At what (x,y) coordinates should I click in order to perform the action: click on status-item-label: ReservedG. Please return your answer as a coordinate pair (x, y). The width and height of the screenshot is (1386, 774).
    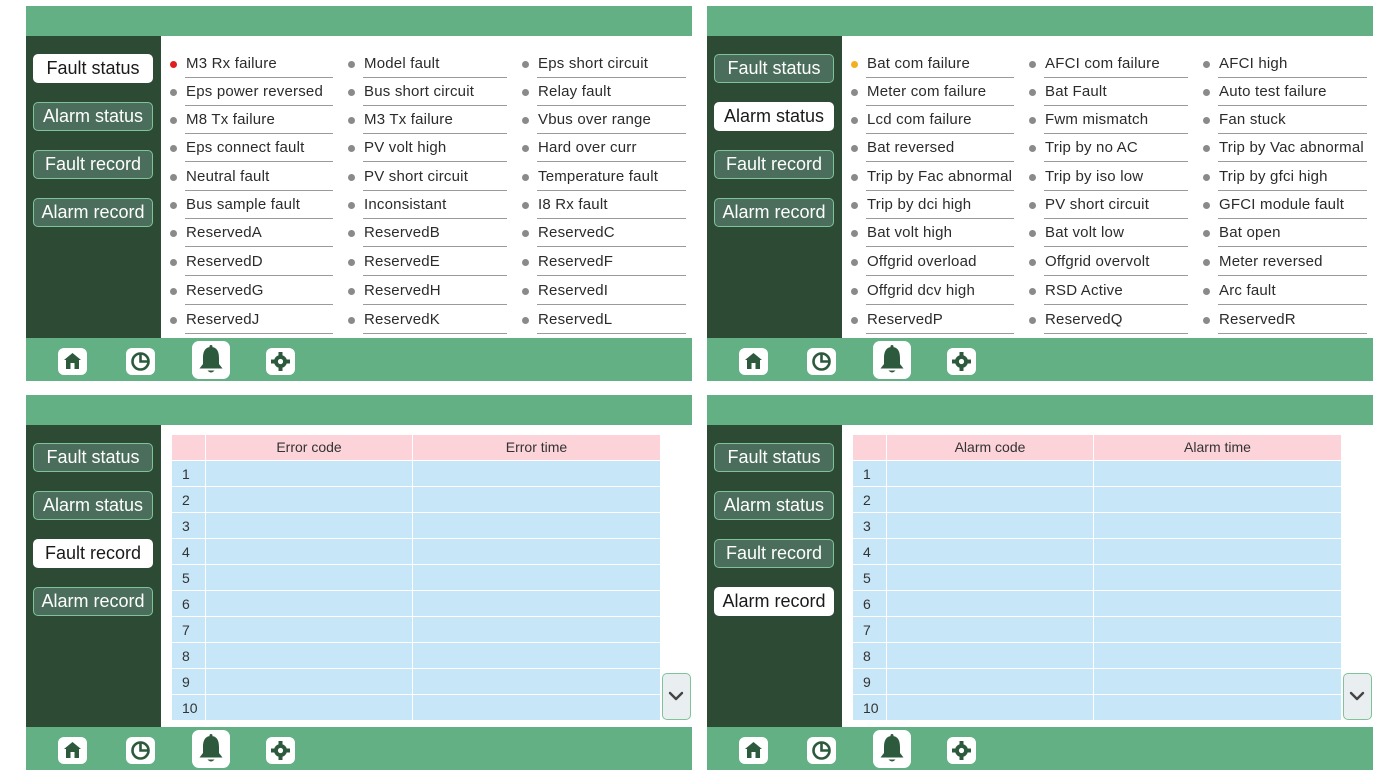
    Looking at the image, I should click on (225, 290).